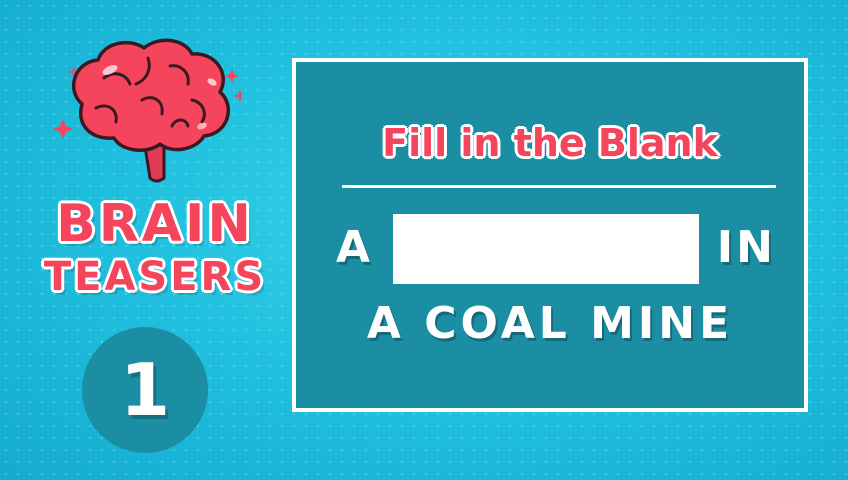 The height and width of the screenshot is (480, 848). What do you see at coordinates (546, 249) in the screenshot?
I see `answer-blank-box` at bounding box center [546, 249].